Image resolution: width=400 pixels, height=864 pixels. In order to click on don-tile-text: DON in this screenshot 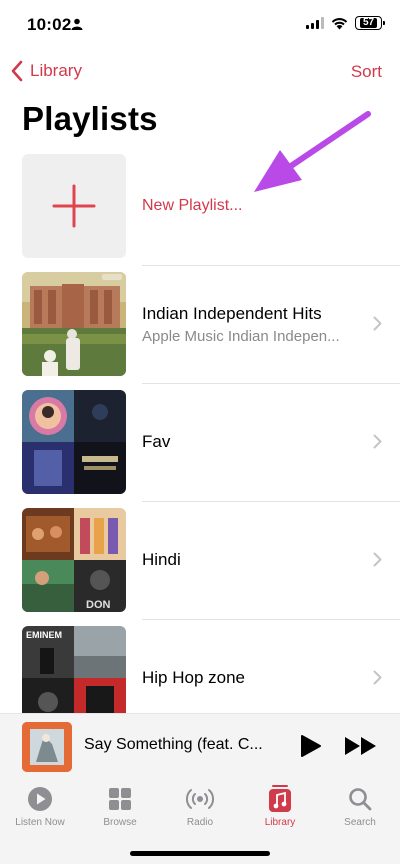, I will do `click(98, 605)`.